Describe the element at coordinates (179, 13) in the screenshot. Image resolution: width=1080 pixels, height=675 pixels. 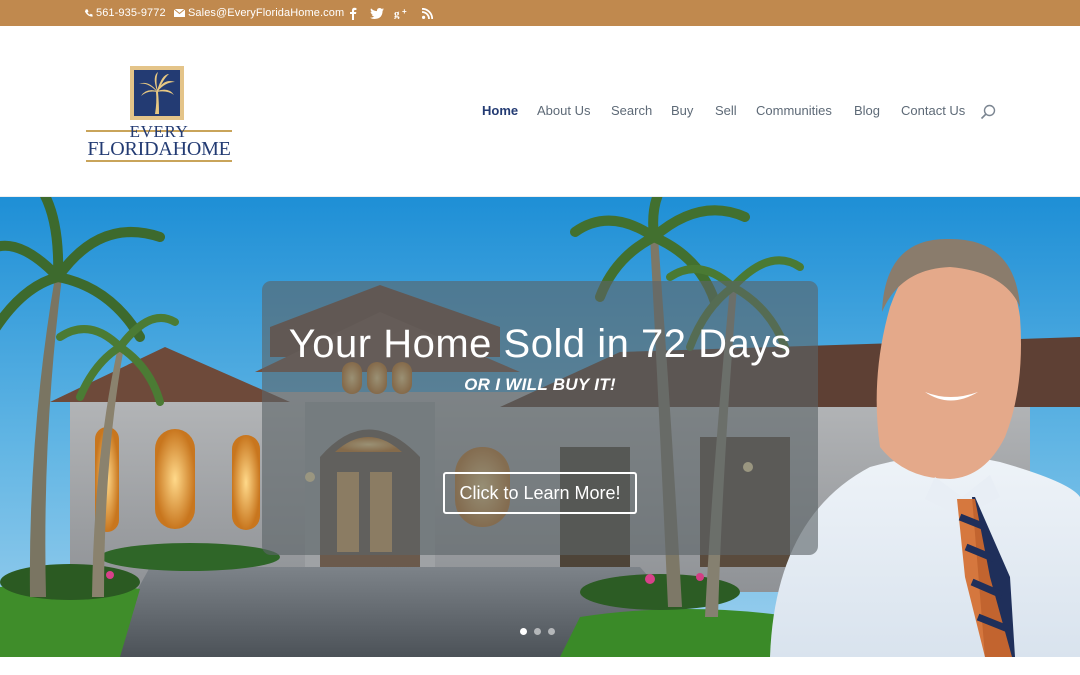
I see `envelope-icon` at that location.